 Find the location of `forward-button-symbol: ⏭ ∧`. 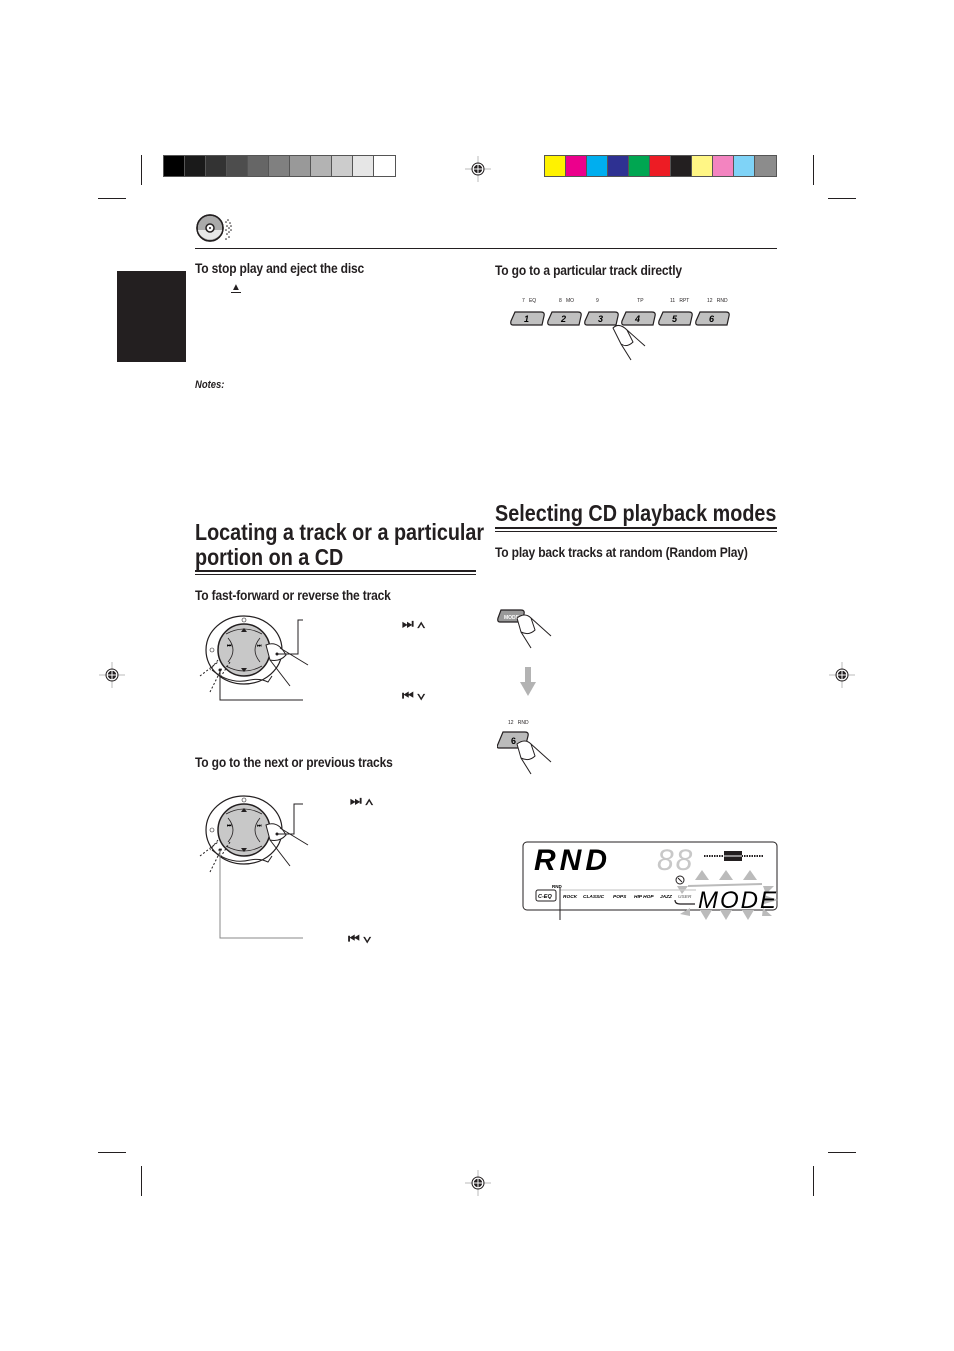

forward-button-symbol: ⏭ ∧ is located at coordinates (414, 623).